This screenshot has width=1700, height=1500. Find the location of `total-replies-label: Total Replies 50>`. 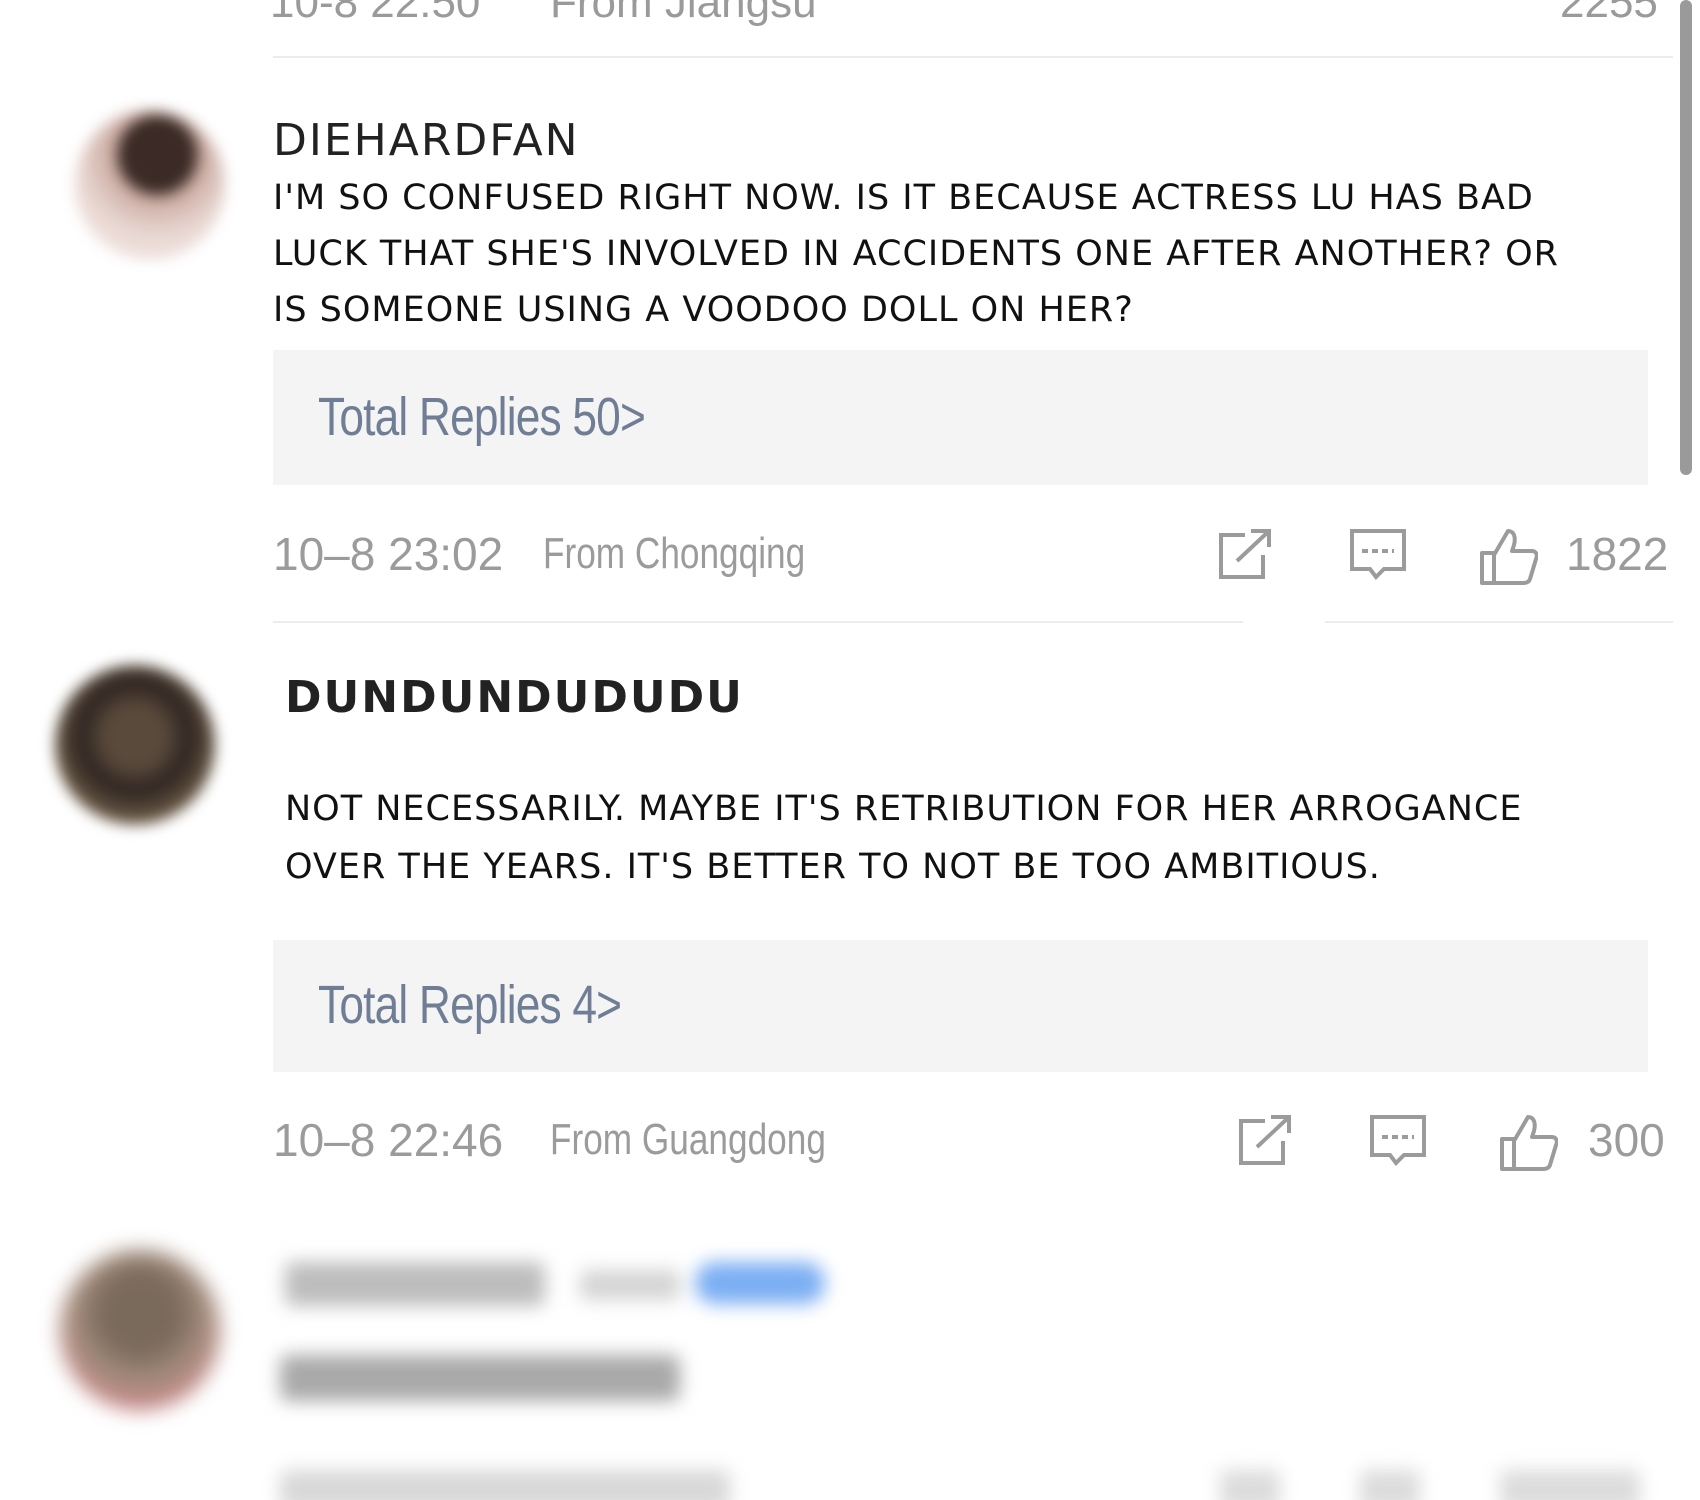

total-replies-label: Total Replies 50> is located at coordinates (482, 417).